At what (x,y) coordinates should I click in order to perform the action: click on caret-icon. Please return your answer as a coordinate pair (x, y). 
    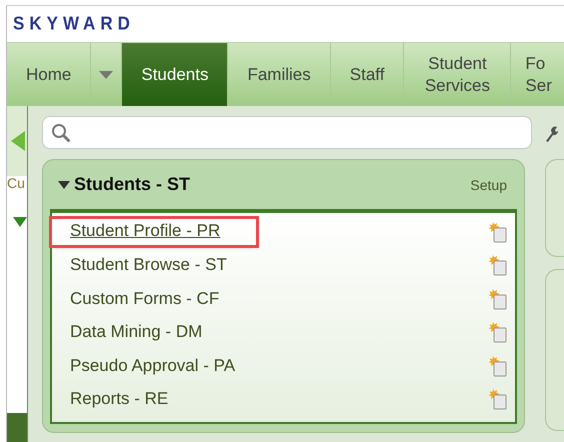
    Looking at the image, I should click on (106, 74).